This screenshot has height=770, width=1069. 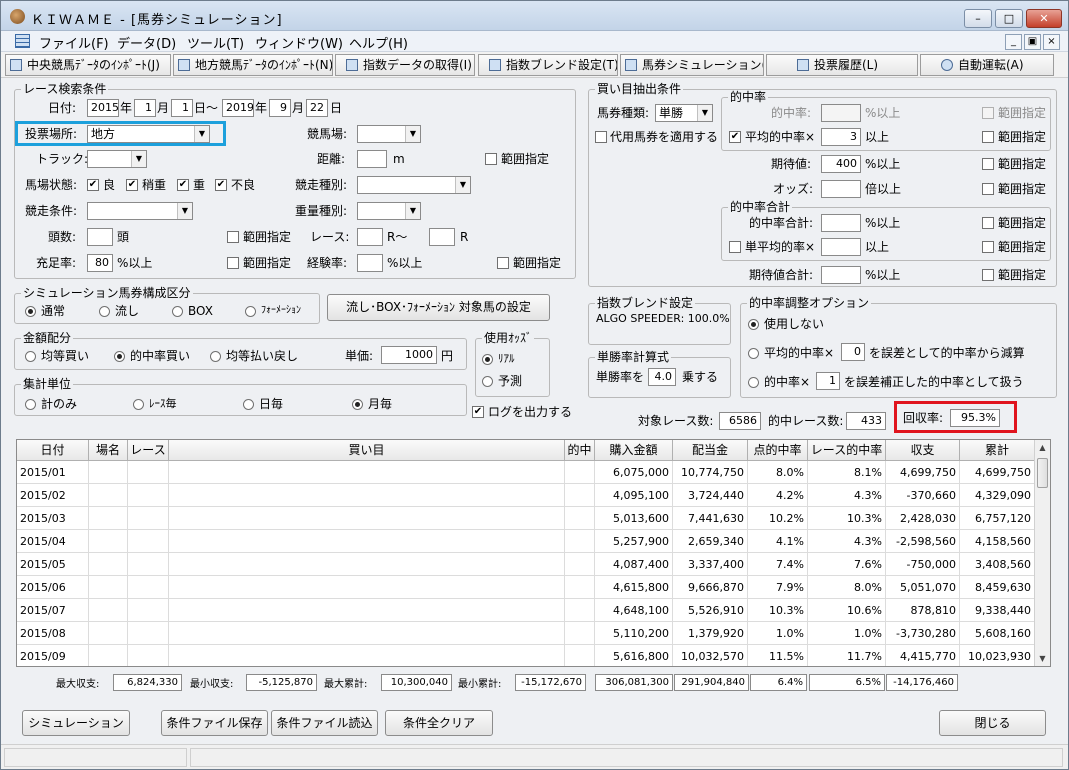 What do you see at coordinates (103, 108) in the screenshot?
I see `from-year-input: 2015` at bounding box center [103, 108].